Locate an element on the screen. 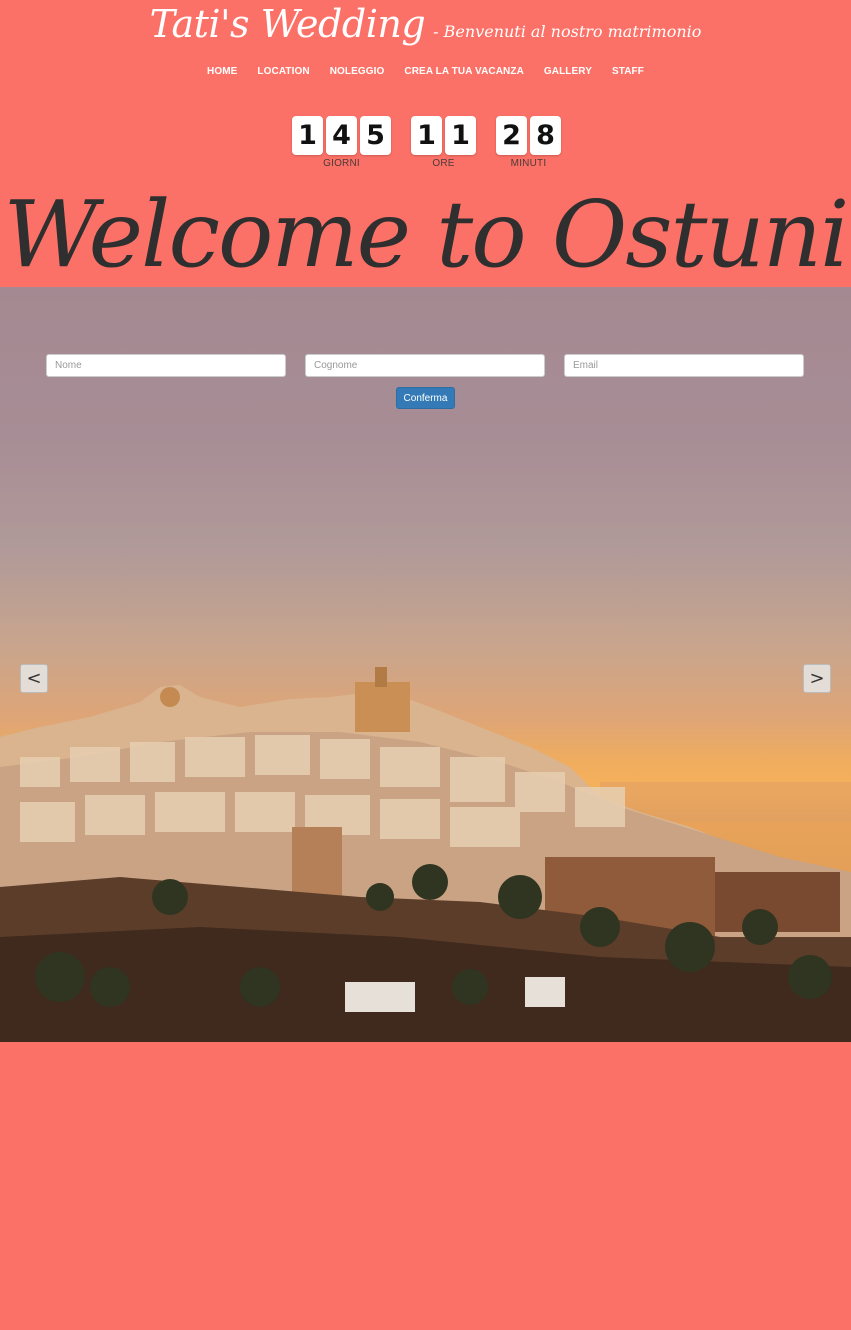 The width and height of the screenshot is (851, 1330). countdown-digit: 8 is located at coordinates (545, 135).